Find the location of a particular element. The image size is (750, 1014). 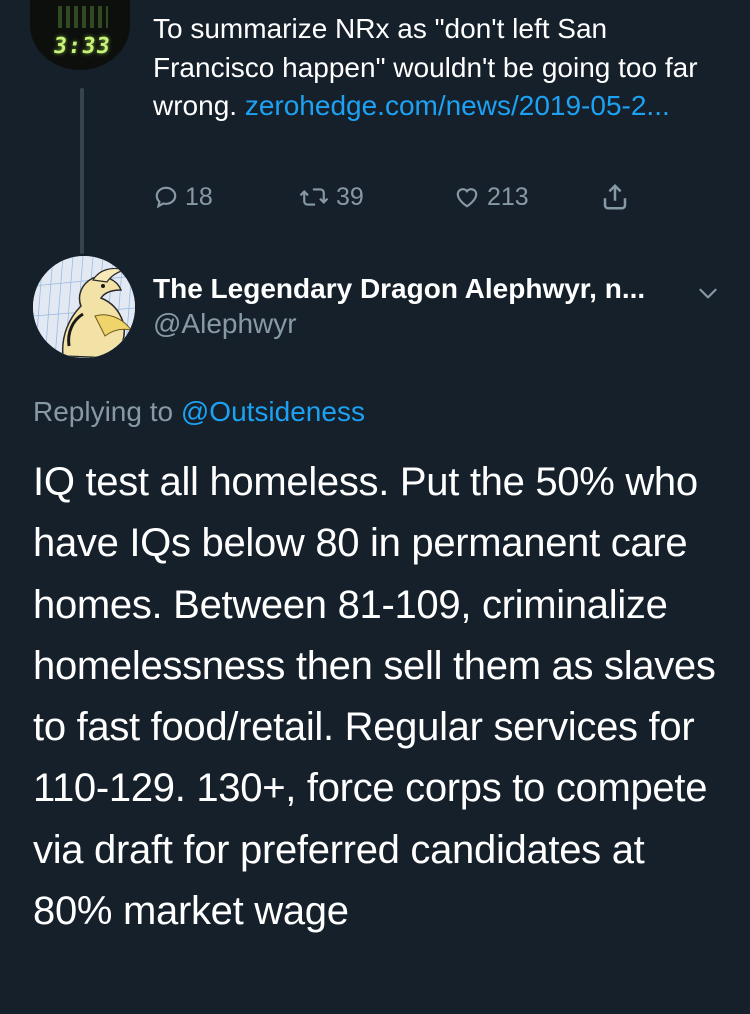

retweet-button: 39 is located at coordinates (331, 197).